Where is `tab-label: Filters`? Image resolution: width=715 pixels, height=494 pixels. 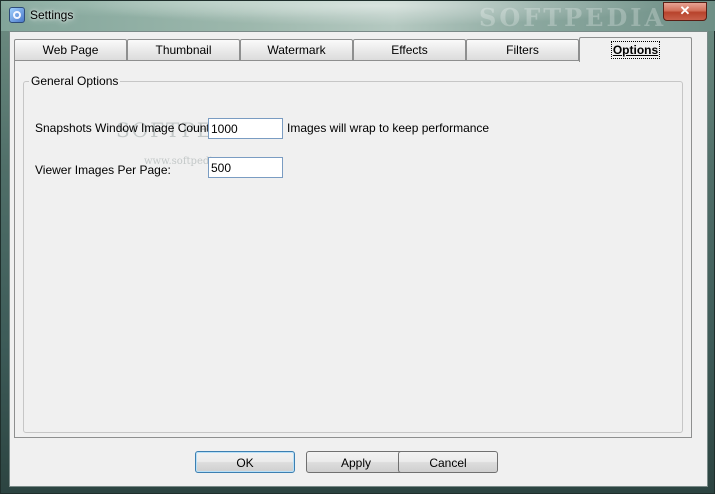
tab-label: Filters is located at coordinates (522, 50).